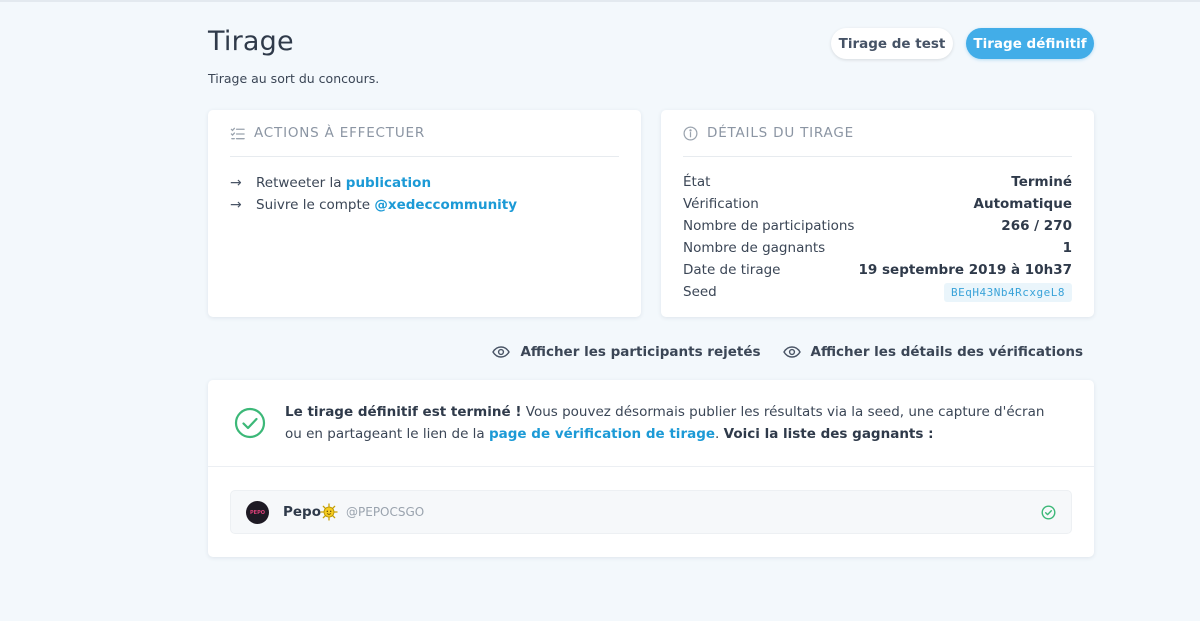 The width and height of the screenshot is (1200, 621). What do you see at coordinates (237, 133) in the screenshot?
I see `checklist-icon` at bounding box center [237, 133].